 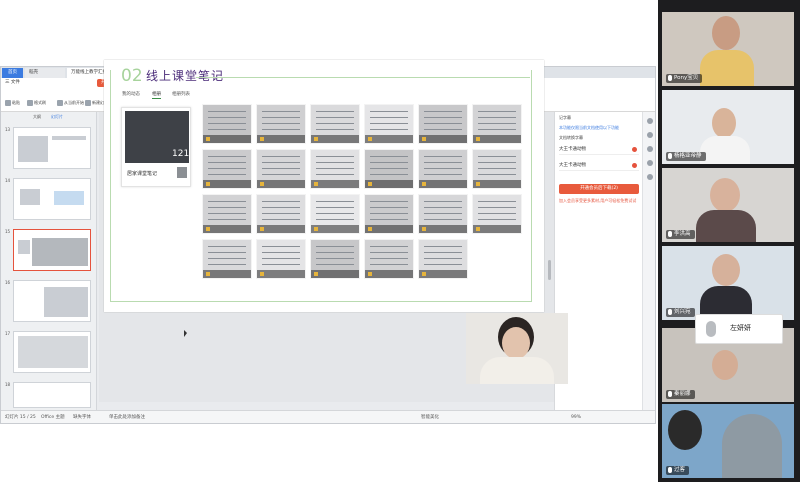 I want to click on zoom-level: 99%, so click(x=576, y=417).